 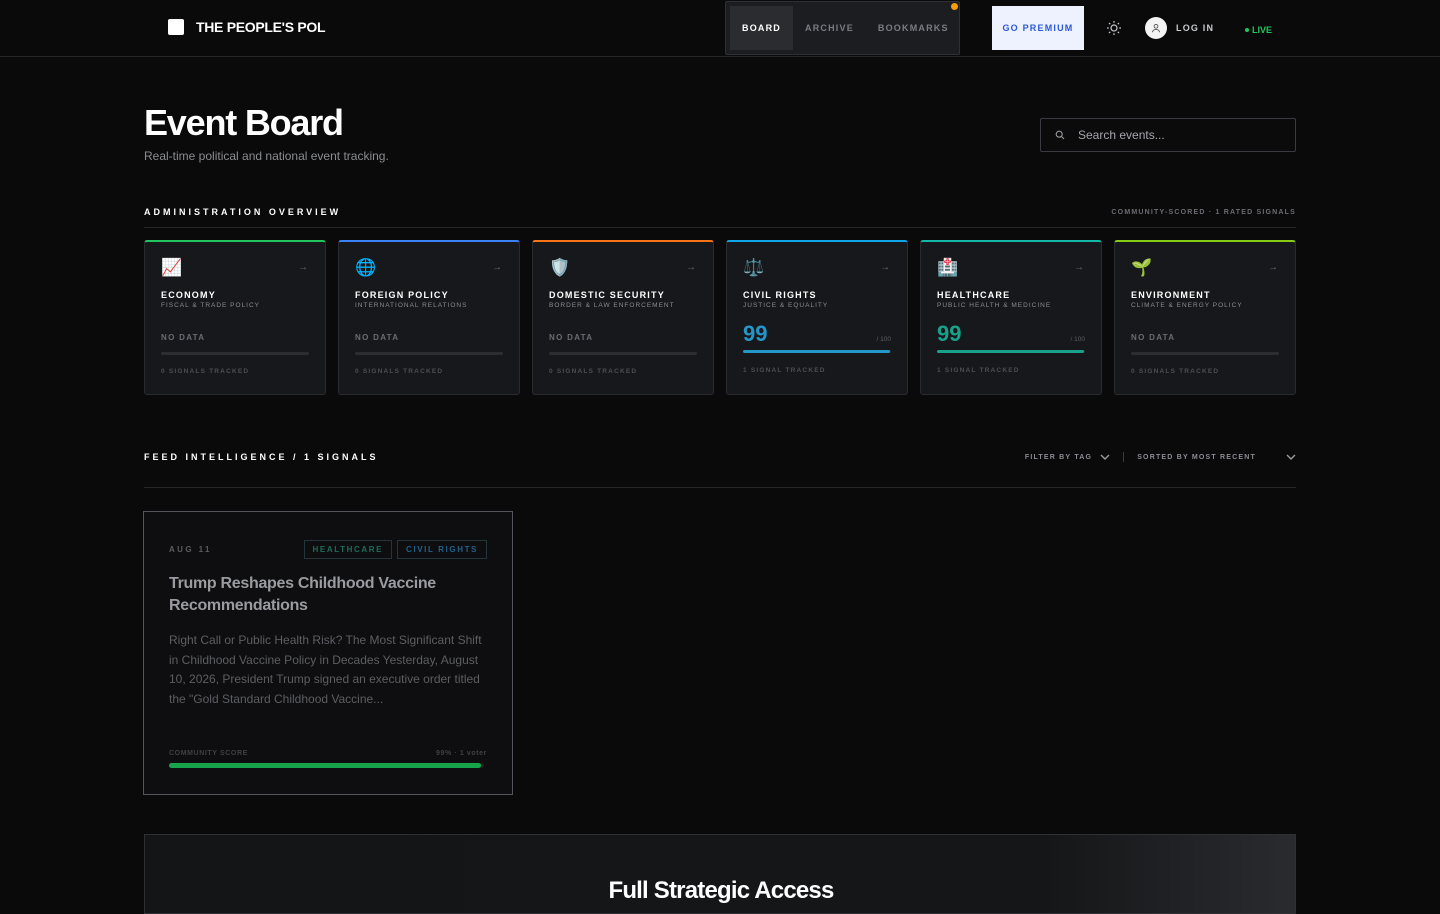 I want to click on search-icon, so click(x=1060, y=135).